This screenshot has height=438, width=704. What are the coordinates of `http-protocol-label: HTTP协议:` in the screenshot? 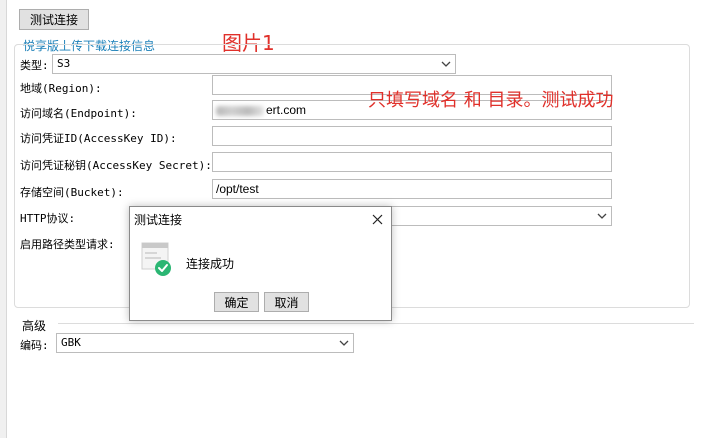 It's located at (48, 218).